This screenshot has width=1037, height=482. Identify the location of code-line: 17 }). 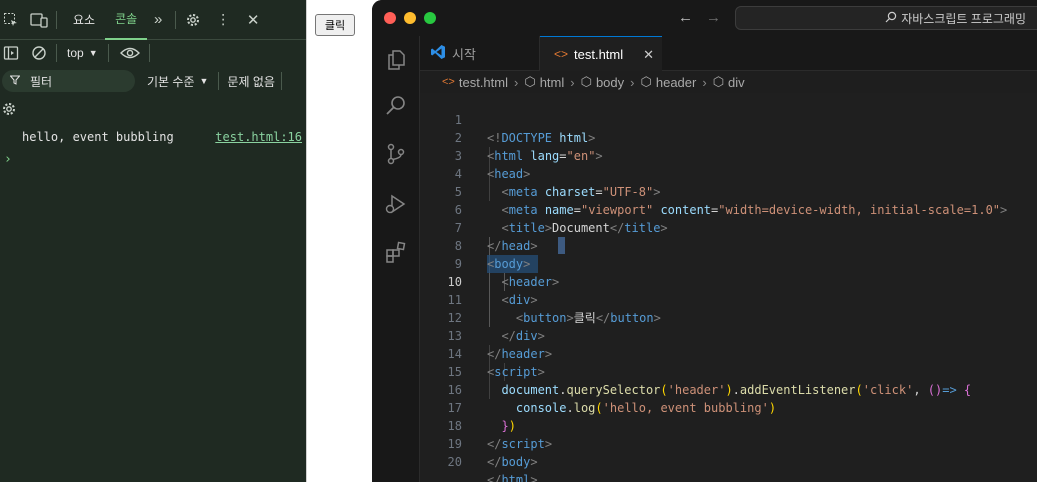
(728, 407).